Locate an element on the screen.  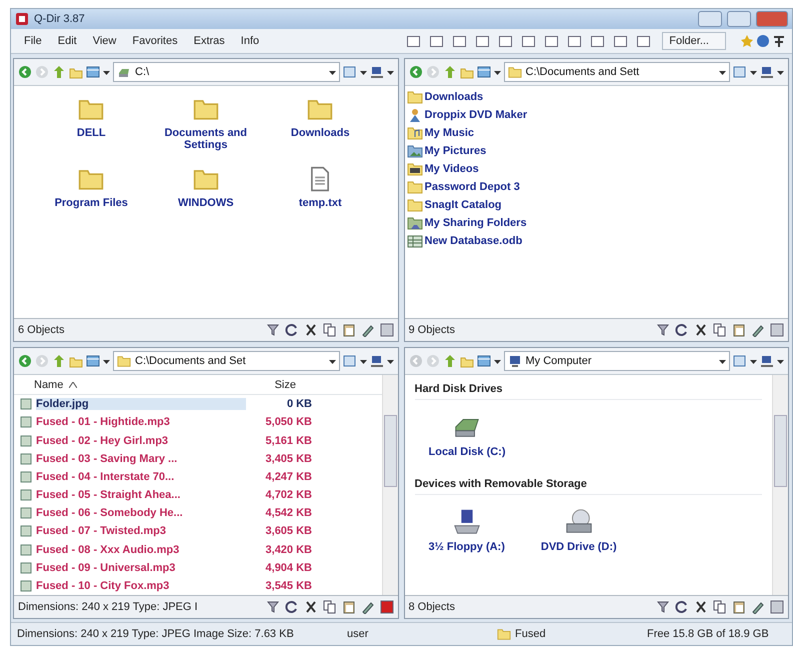
file-name: My Music is located at coordinates (449, 133).